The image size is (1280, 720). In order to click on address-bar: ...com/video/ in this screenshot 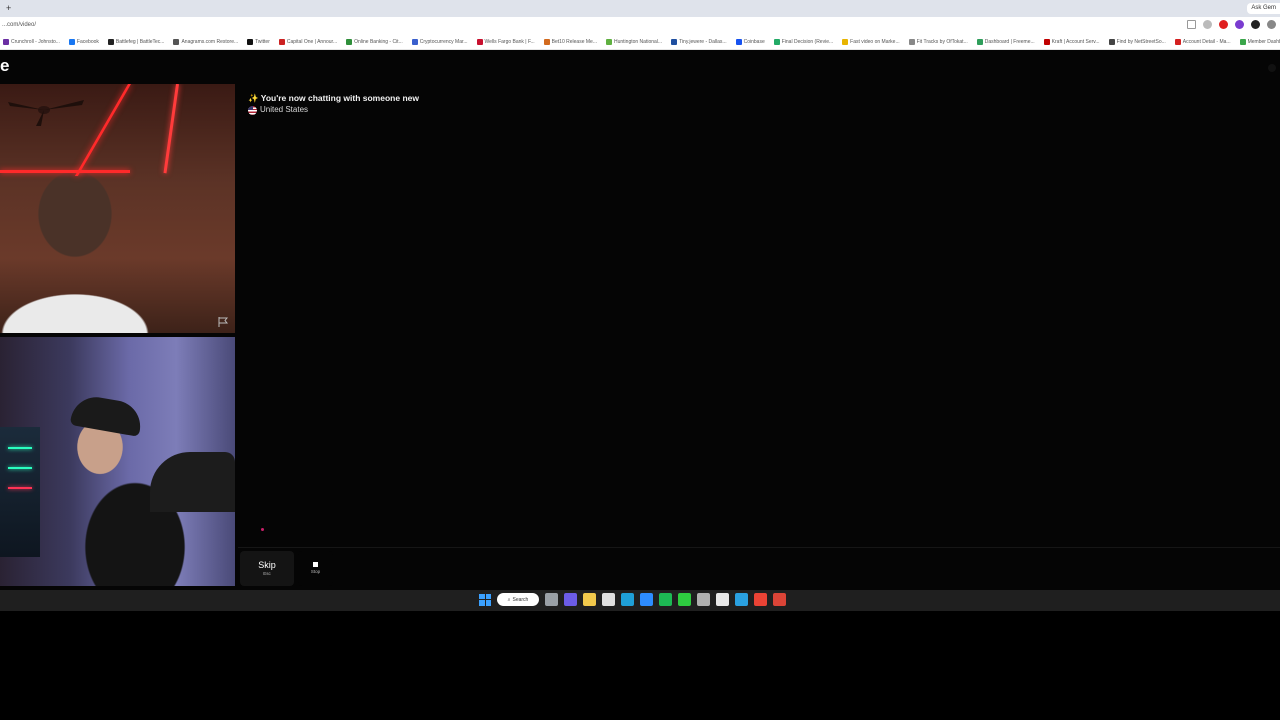, I will do `click(640, 25)`.